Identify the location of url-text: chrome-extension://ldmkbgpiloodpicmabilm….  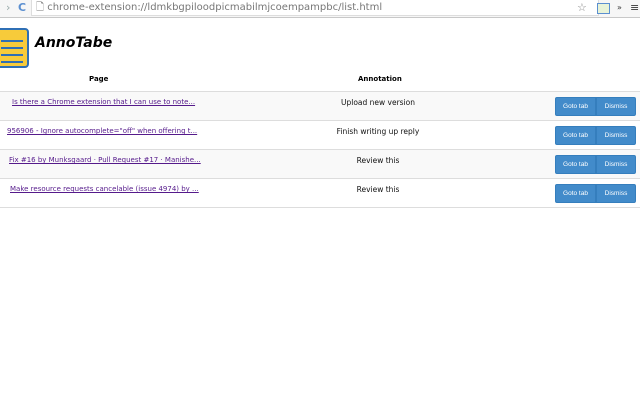
(215, 7).